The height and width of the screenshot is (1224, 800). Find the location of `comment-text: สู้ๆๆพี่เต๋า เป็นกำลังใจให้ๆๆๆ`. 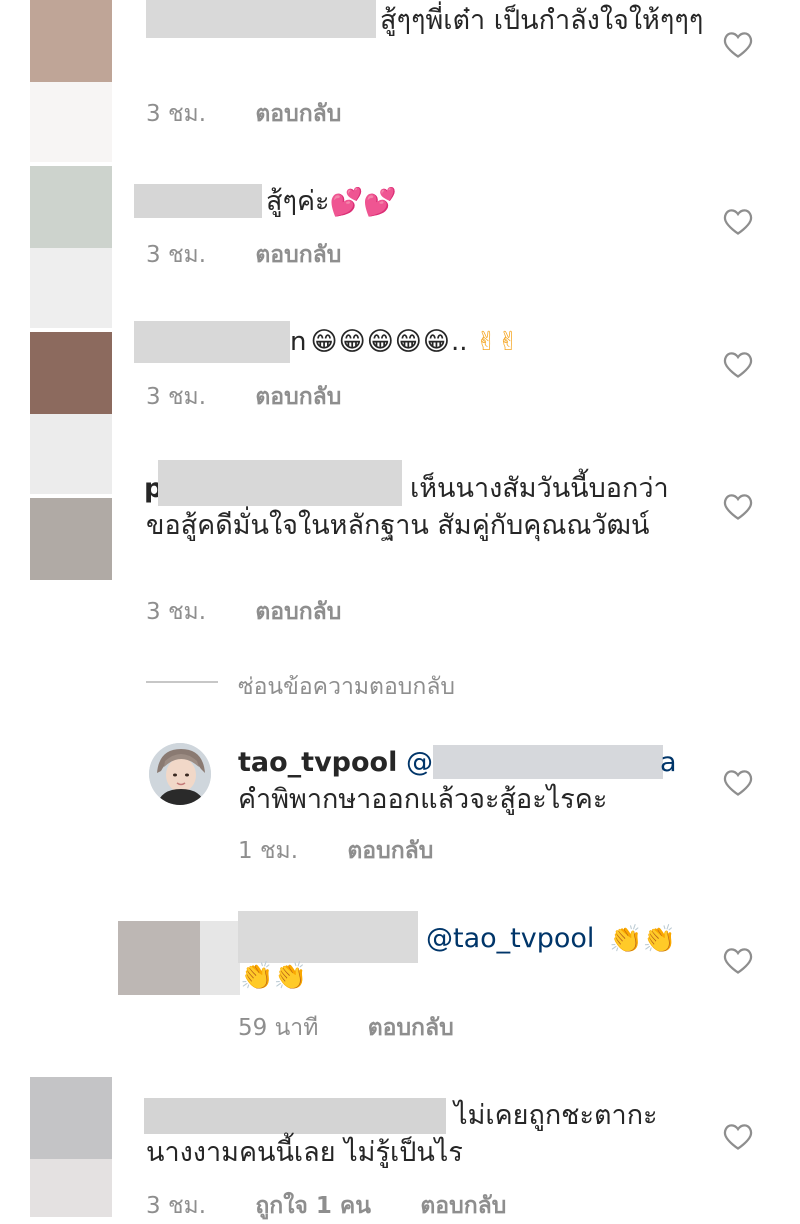

comment-text: สู้ๆๆพี่เต๋า เป็นกำลังใจให้ๆๆๆ is located at coordinates (542, 20).